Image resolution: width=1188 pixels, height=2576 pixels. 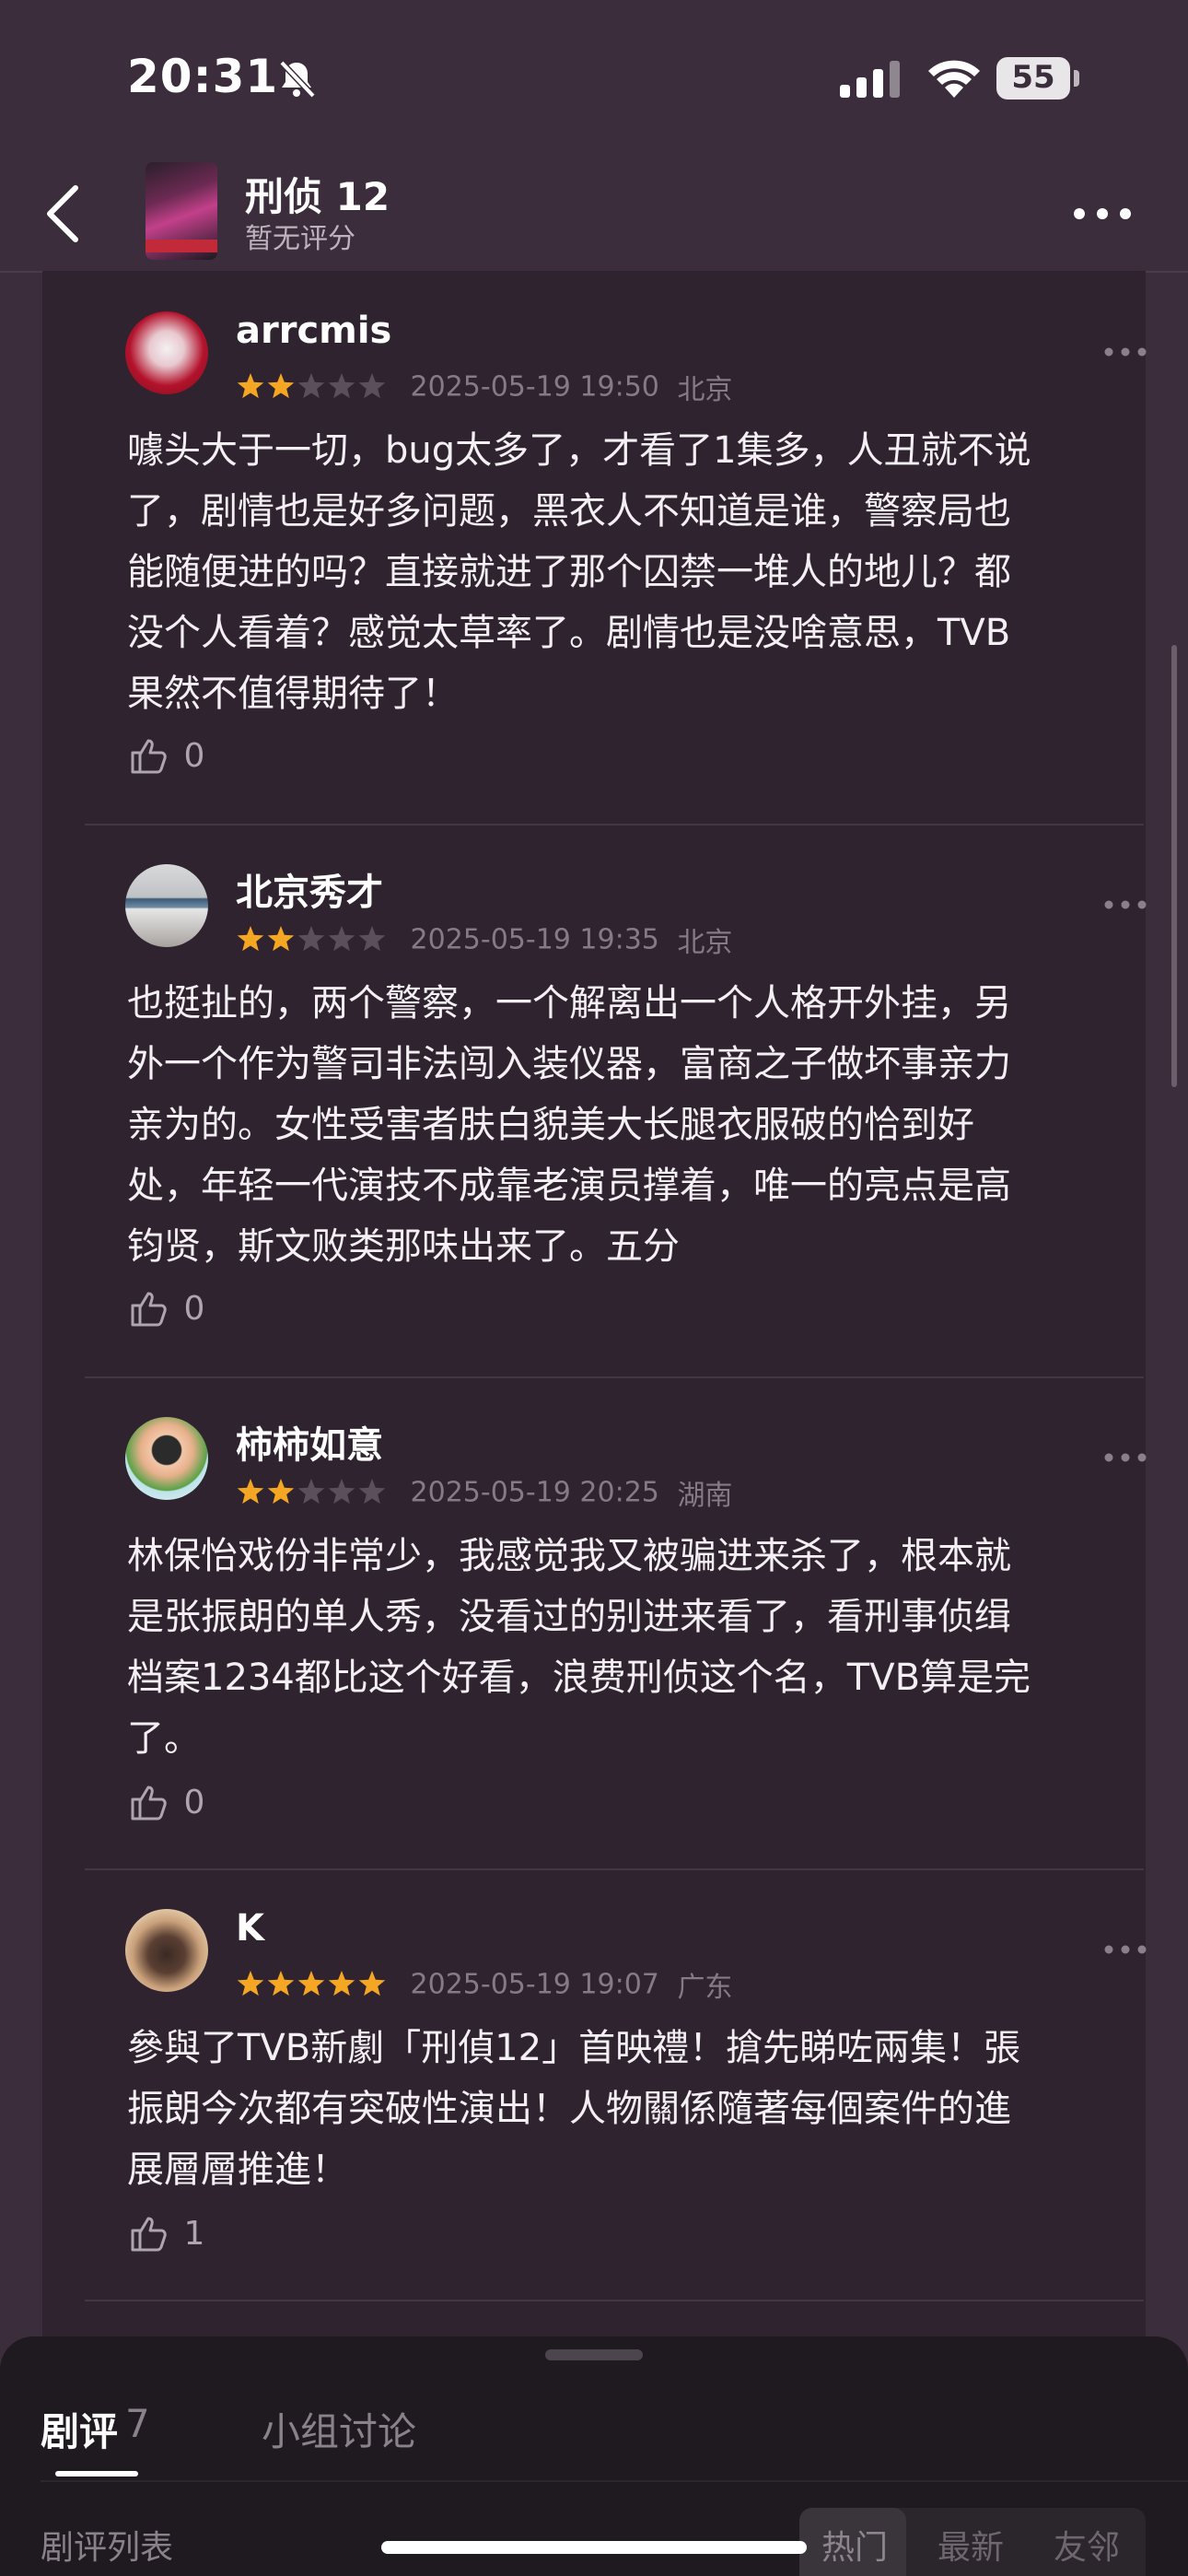 I want to click on tab-reviews-count: 7, so click(x=137, y=2423).